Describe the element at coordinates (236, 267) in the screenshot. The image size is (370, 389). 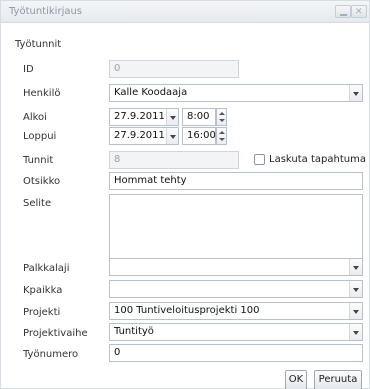
I see `palkkalaji-select` at that location.